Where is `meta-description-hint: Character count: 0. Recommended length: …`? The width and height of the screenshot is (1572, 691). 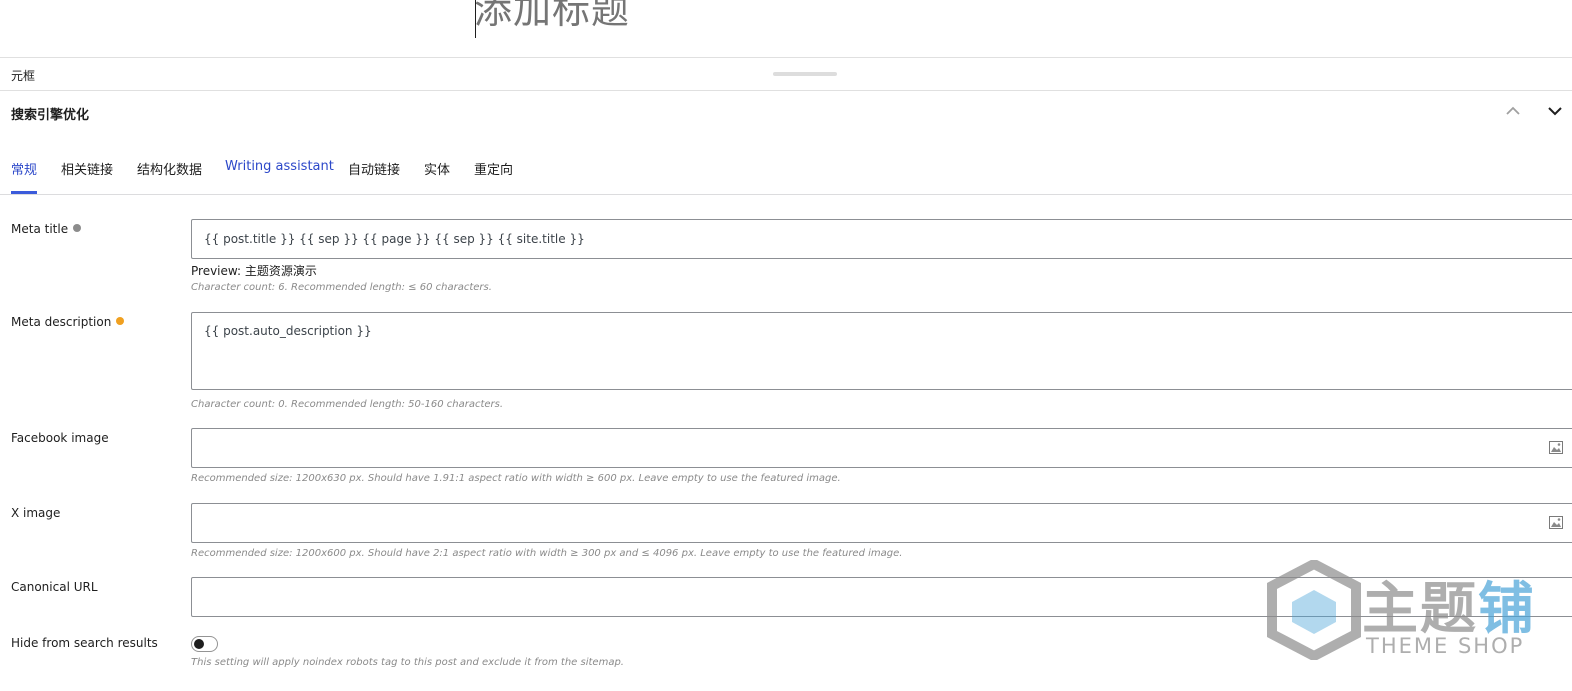
meta-description-hint: Character count: 0. Recommended length: … is located at coordinates (347, 404).